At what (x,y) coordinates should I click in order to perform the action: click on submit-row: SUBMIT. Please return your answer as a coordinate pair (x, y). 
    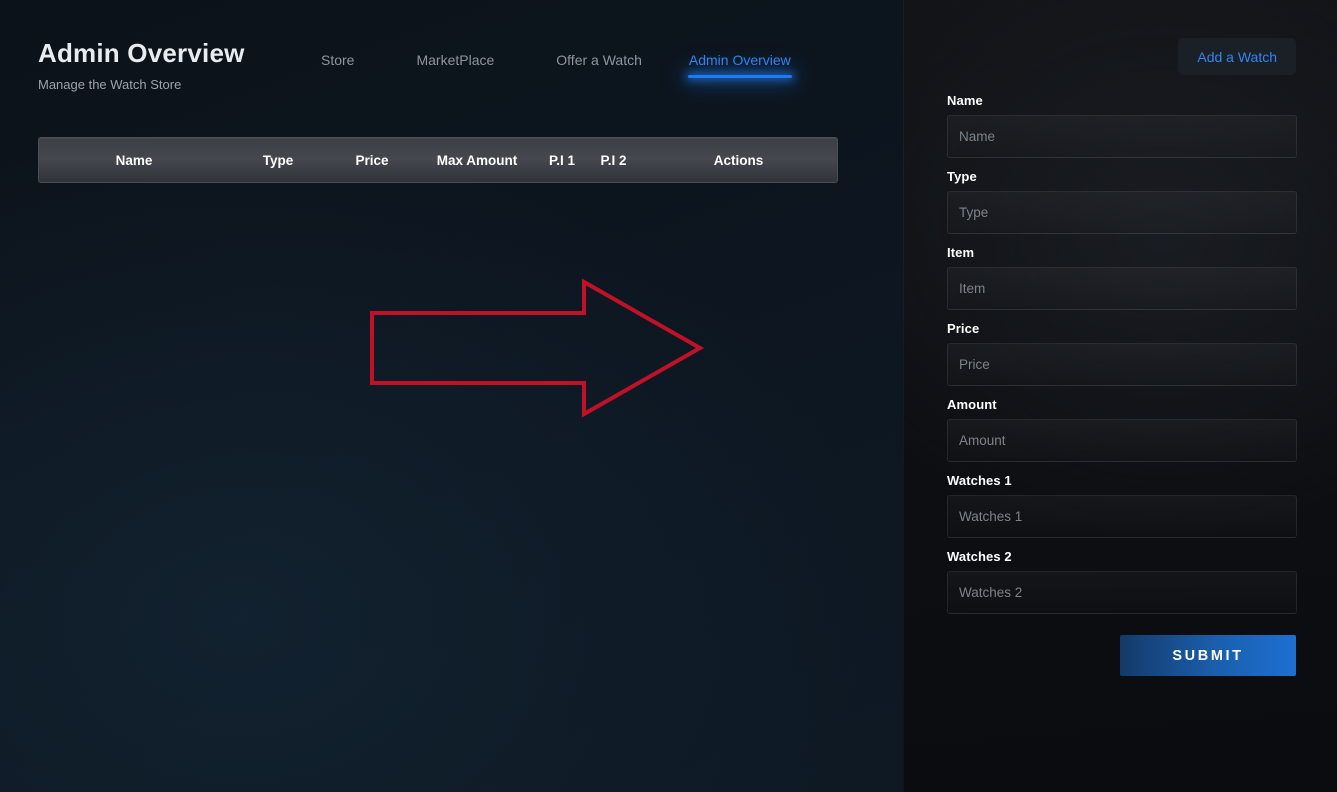
    Looking at the image, I should click on (1121, 655).